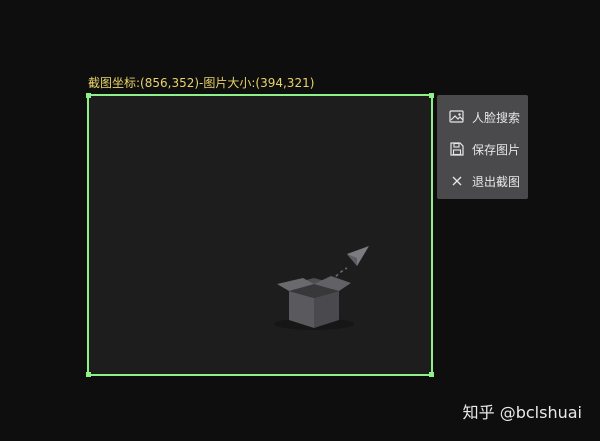 Image resolution: width=600 pixels, height=441 pixels. What do you see at coordinates (431, 95) in the screenshot?
I see `resize-handle-top-right` at bounding box center [431, 95].